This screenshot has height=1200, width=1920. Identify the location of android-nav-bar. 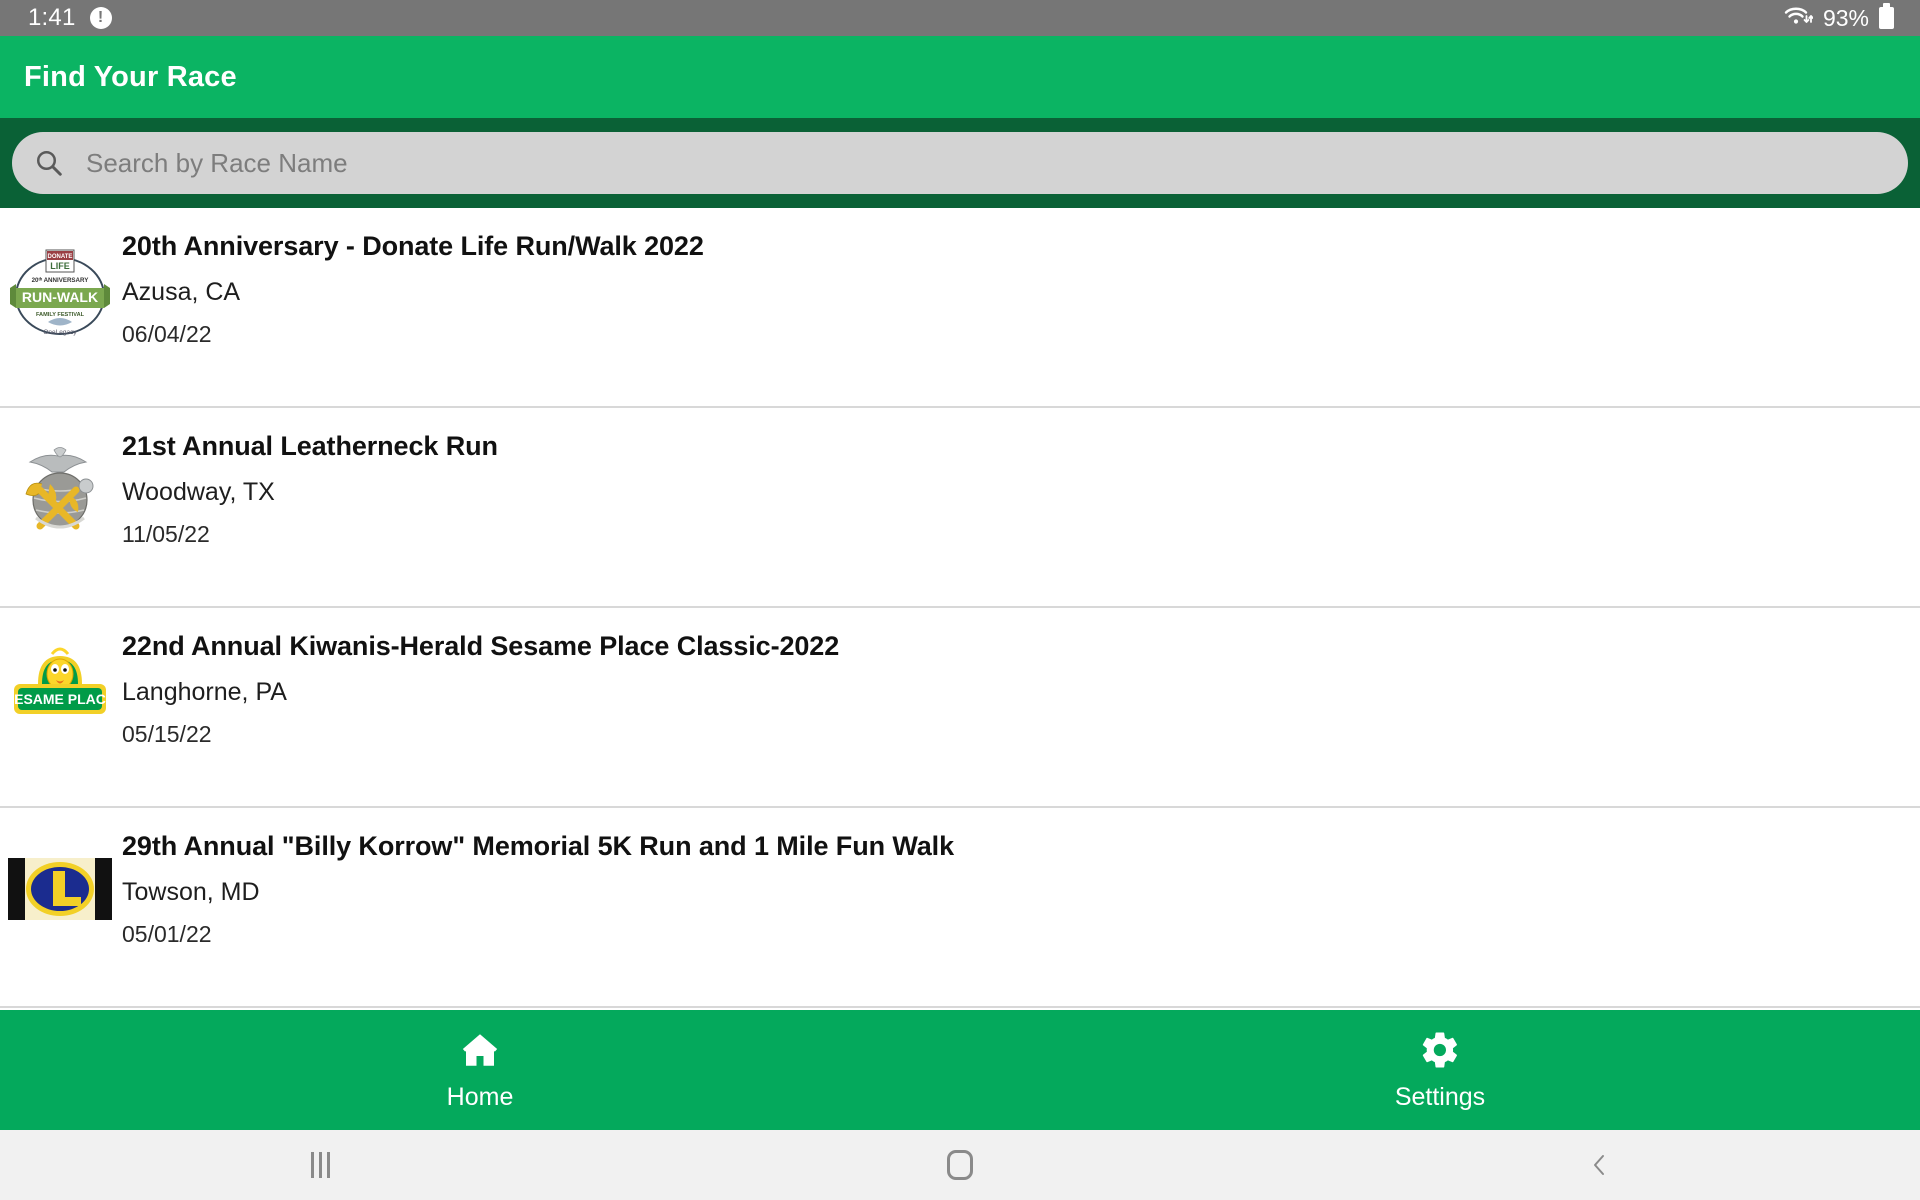
(960, 1165).